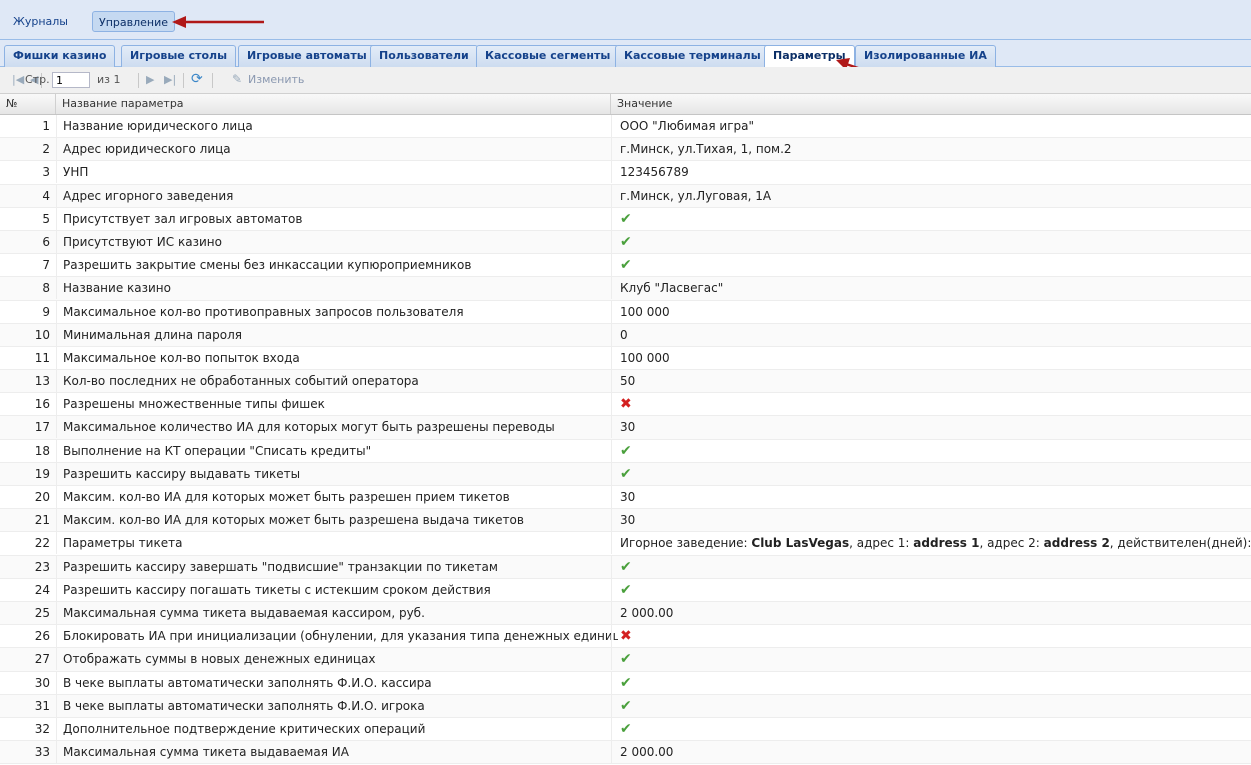  What do you see at coordinates (18, 79) in the screenshot?
I see `first-page-icon: |◀` at bounding box center [18, 79].